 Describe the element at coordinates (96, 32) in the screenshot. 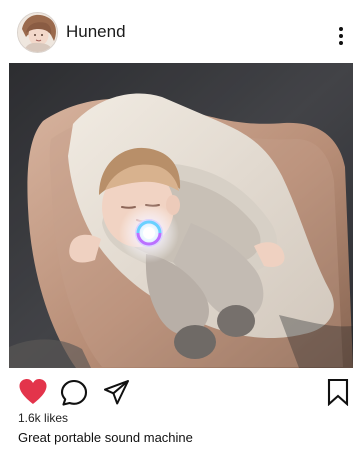

I see `username: Hunend` at that location.